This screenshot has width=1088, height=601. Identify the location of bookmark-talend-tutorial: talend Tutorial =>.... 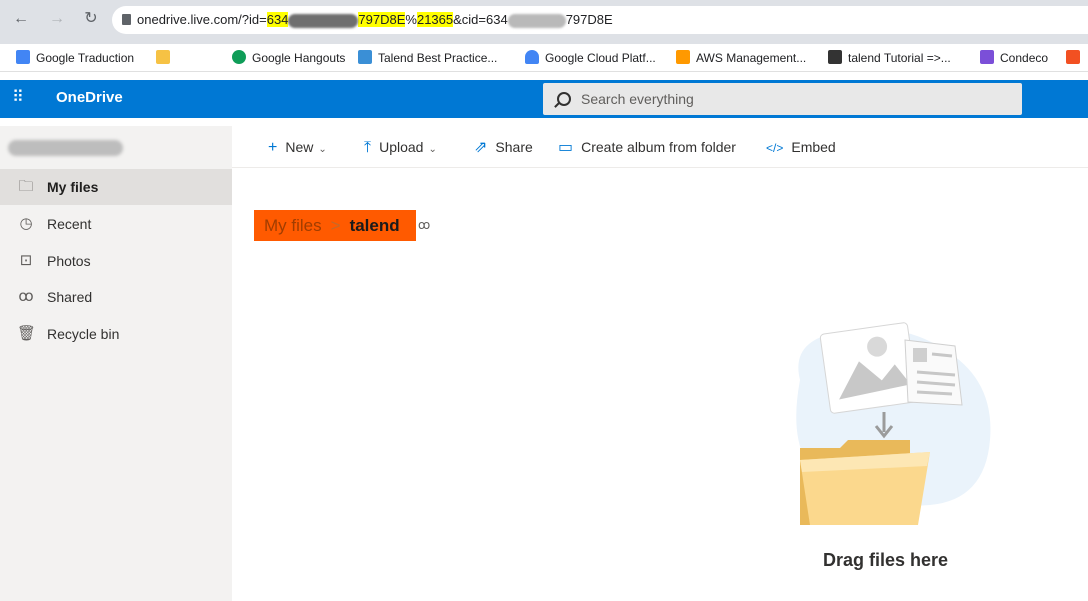
(889, 58).